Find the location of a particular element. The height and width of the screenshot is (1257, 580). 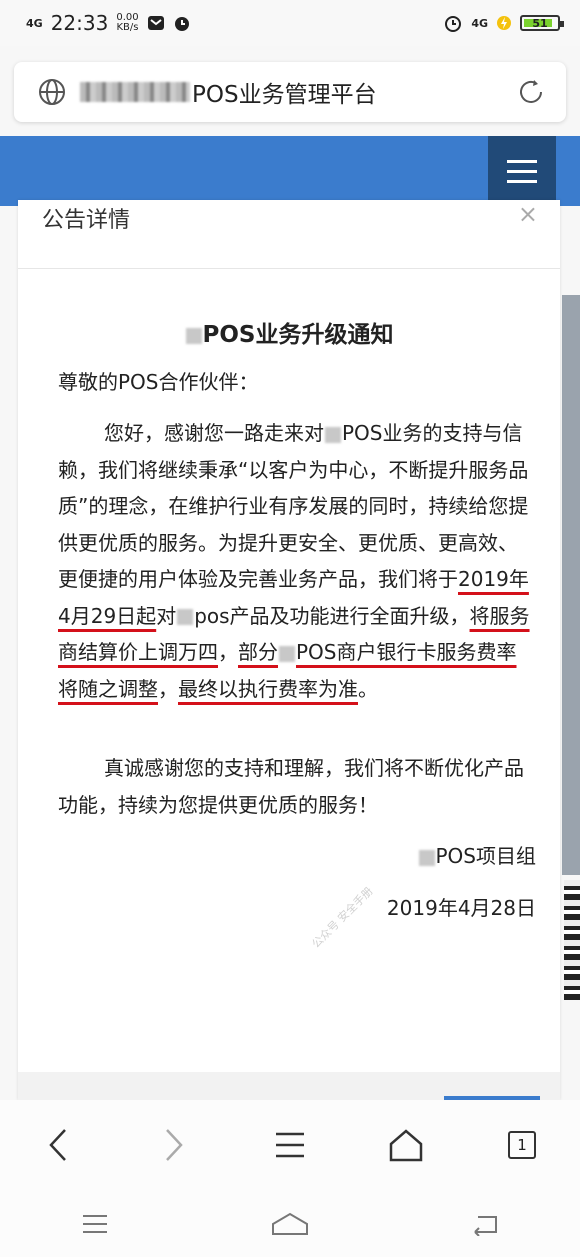

home-icon is located at coordinates (406, 1145).